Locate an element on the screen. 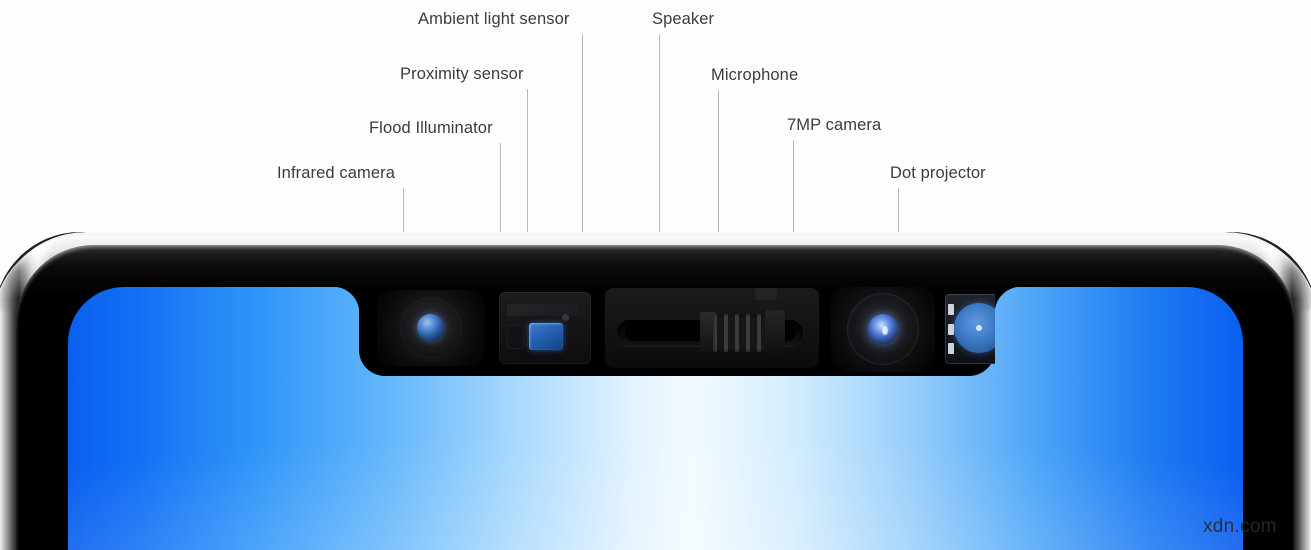 This screenshot has width=1311, height=550. callout-label-microphone: Microphone is located at coordinates (755, 75).